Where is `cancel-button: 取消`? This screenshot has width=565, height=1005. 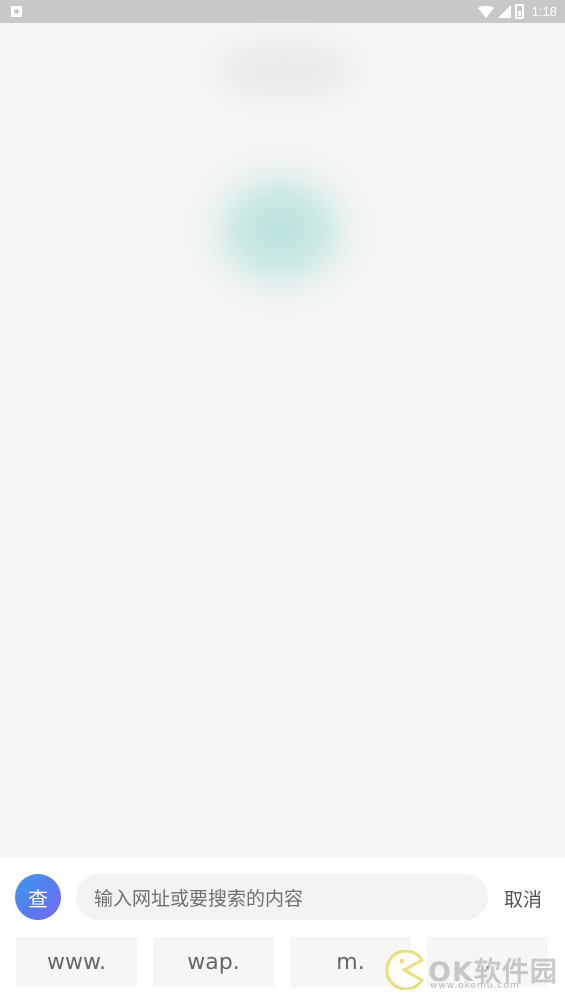 cancel-button: 取消 is located at coordinates (523, 898).